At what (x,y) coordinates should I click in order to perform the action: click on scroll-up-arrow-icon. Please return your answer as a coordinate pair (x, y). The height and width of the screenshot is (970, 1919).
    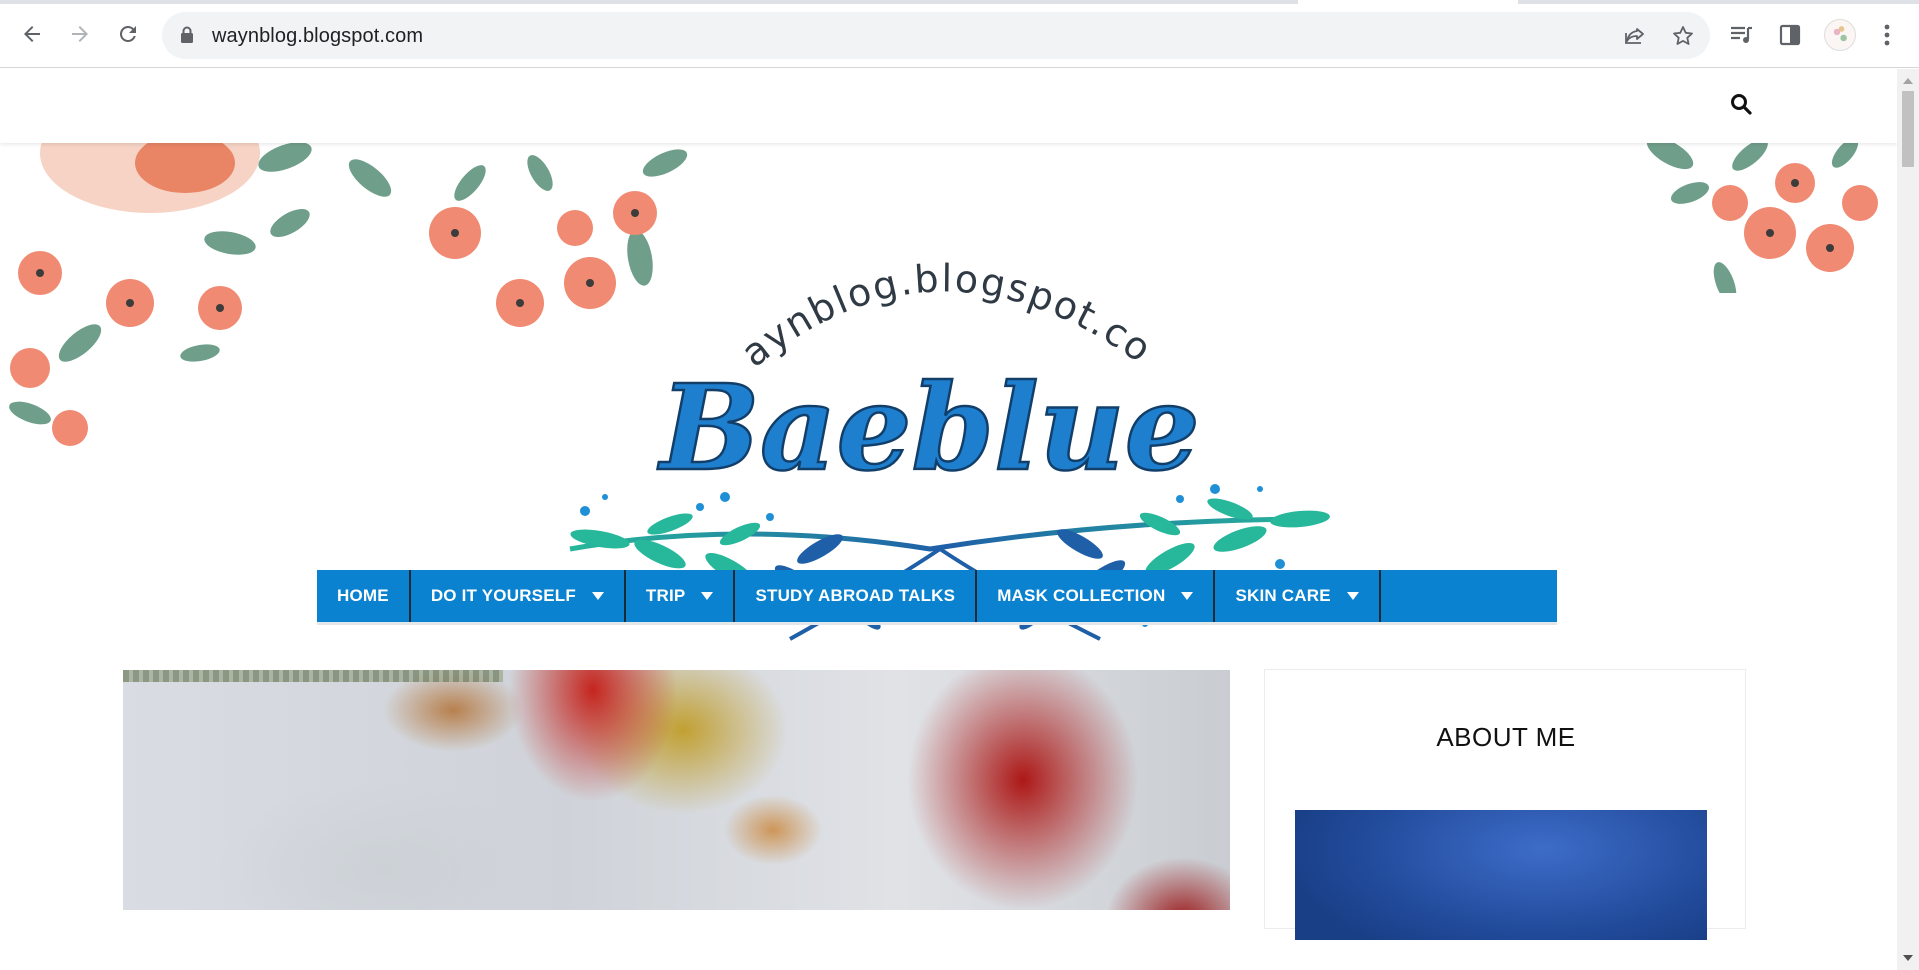
    Looking at the image, I should click on (1908, 81).